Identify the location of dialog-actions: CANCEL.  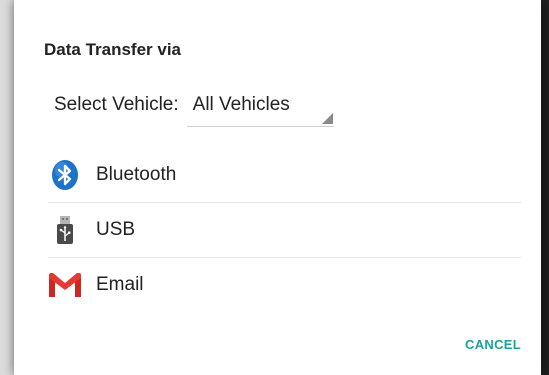
(493, 345).